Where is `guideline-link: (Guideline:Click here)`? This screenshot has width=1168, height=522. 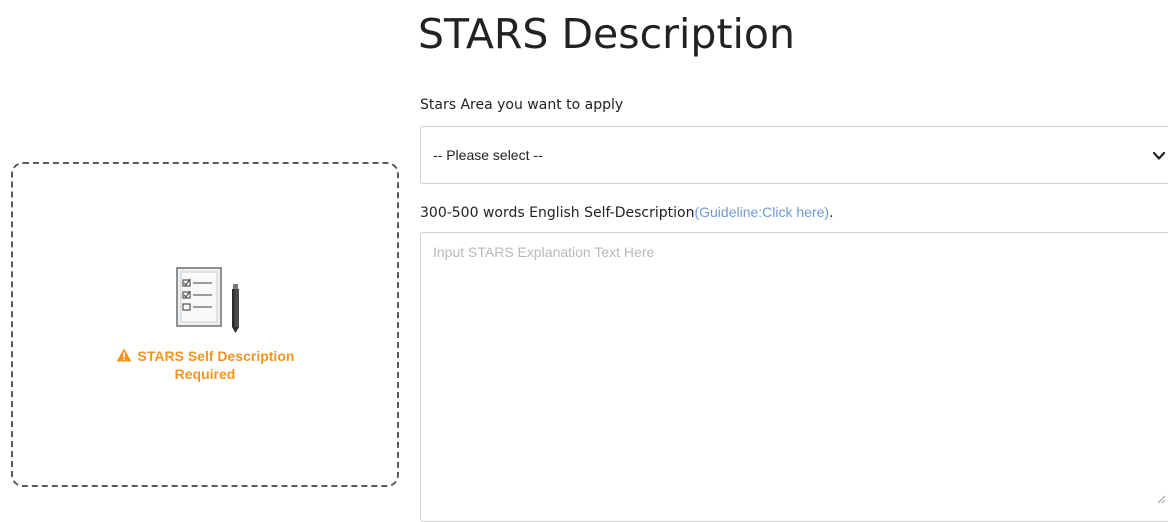
guideline-link: (Guideline:Click here) is located at coordinates (761, 212).